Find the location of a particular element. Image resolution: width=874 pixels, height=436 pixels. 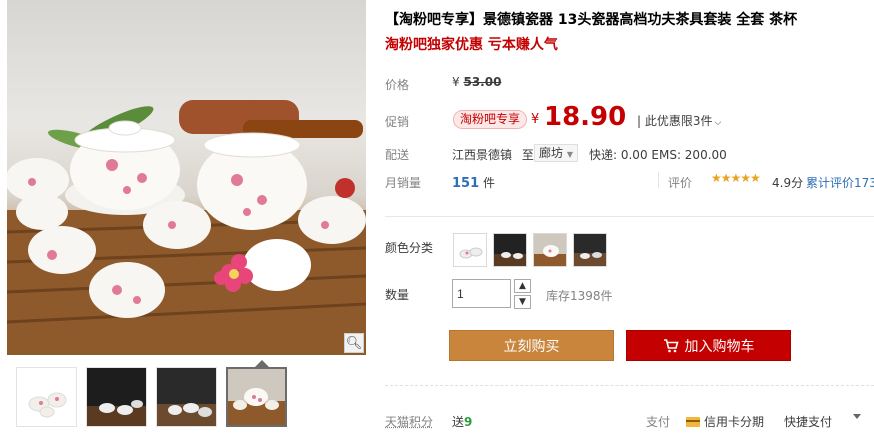

product-title: 【淘粉吧专享】景德镇瓷器 13头瓷器高档功夫茶具套装 全套 茶杯 is located at coordinates (591, 20).